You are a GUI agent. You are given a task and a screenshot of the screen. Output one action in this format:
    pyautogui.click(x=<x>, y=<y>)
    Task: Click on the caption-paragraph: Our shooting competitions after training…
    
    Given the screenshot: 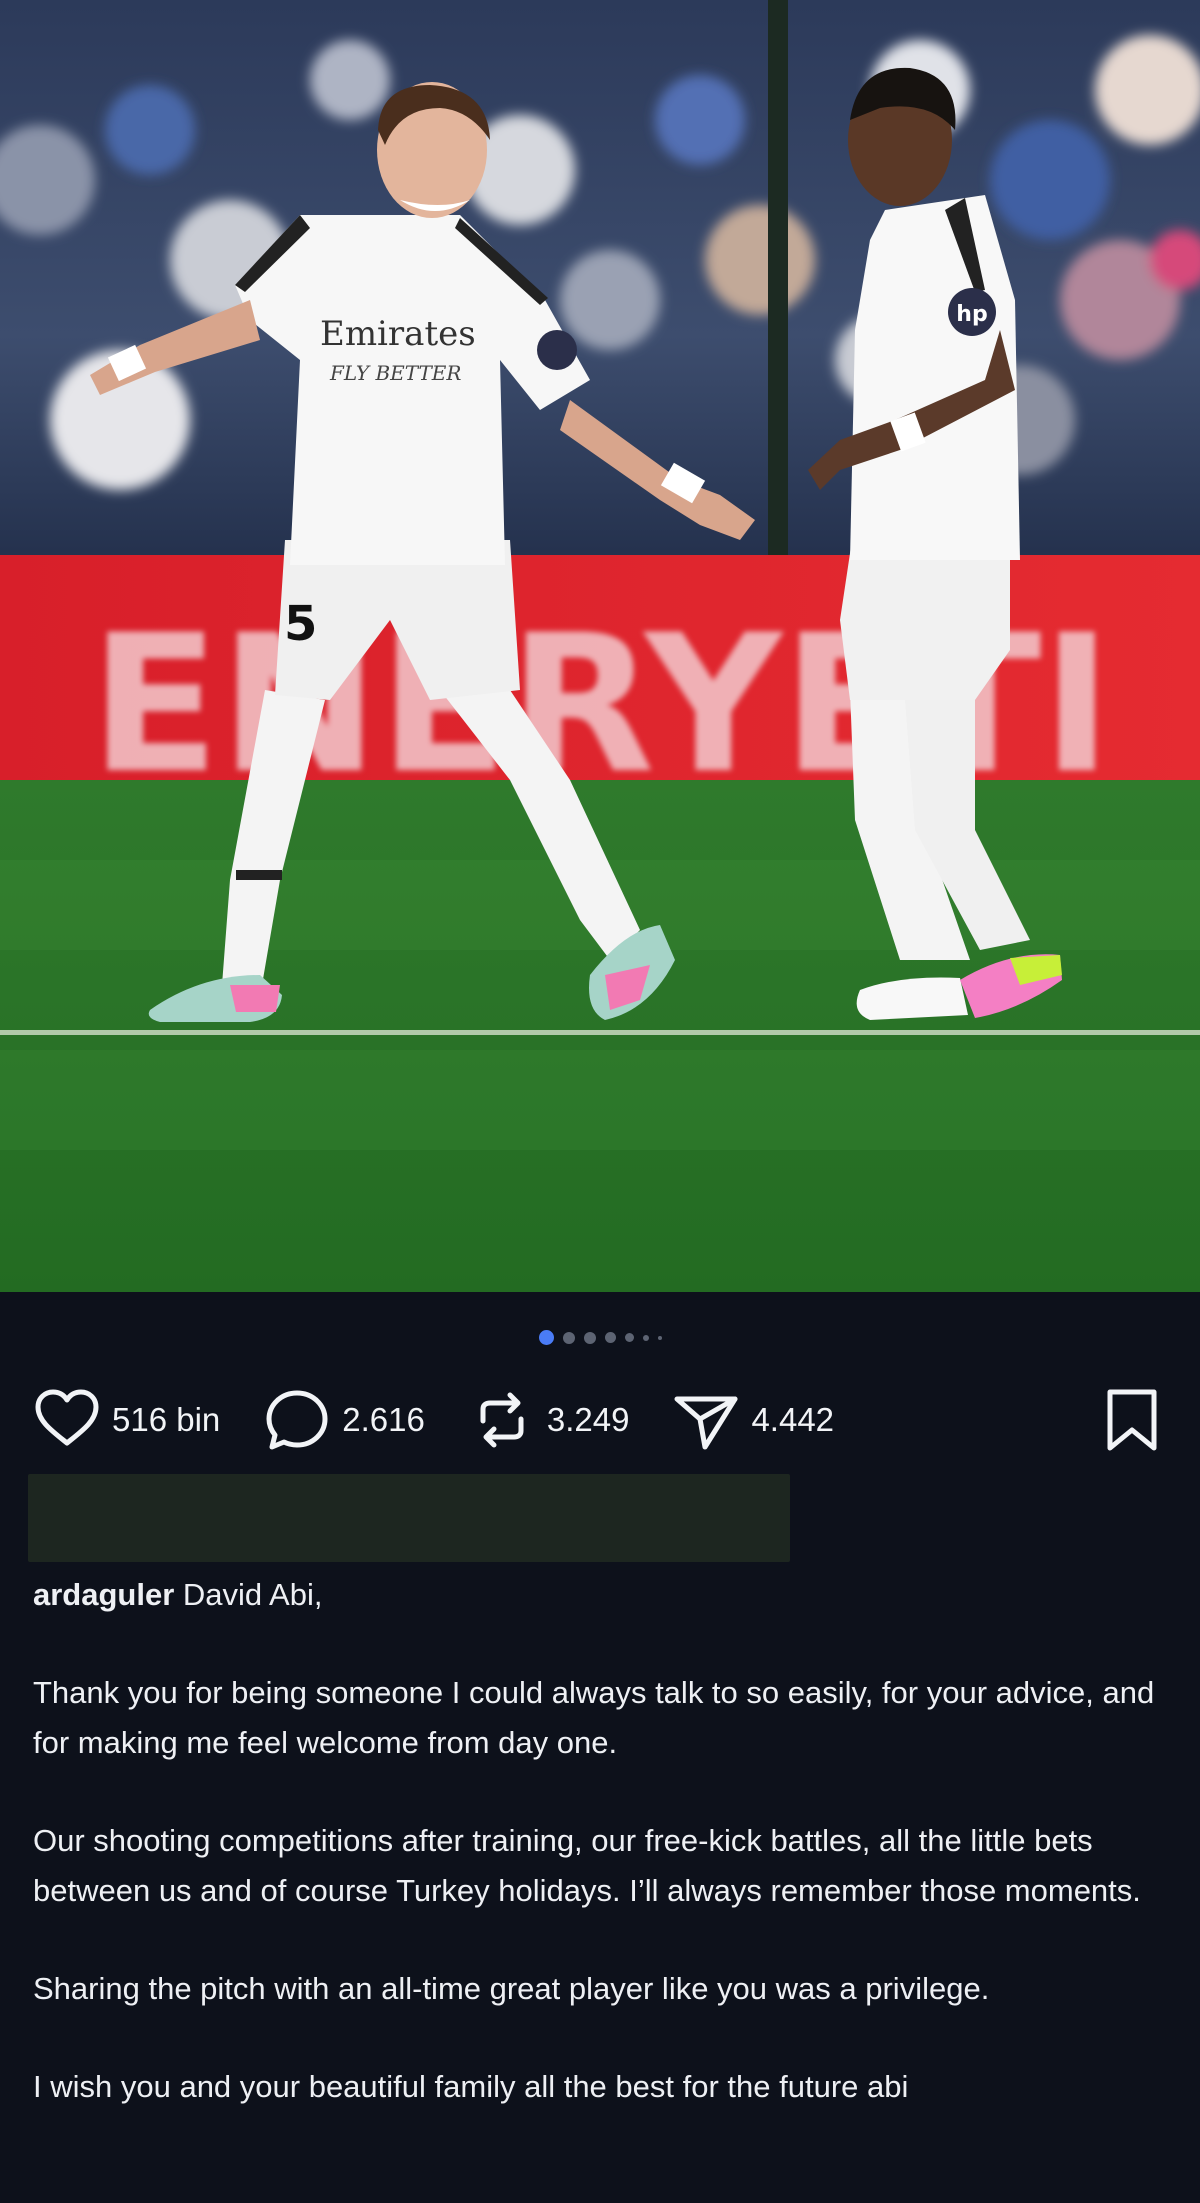 What is the action you would take?
    pyautogui.click(x=587, y=1865)
    